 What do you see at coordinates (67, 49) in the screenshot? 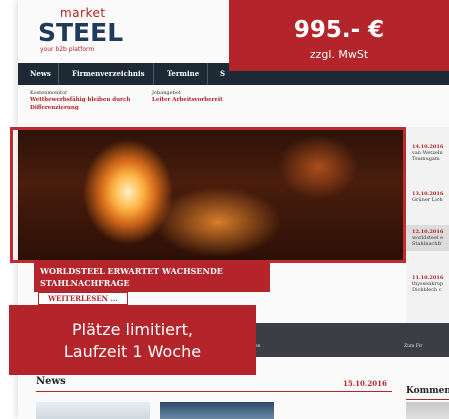
I see `logo-tagline: your b2b platform` at bounding box center [67, 49].